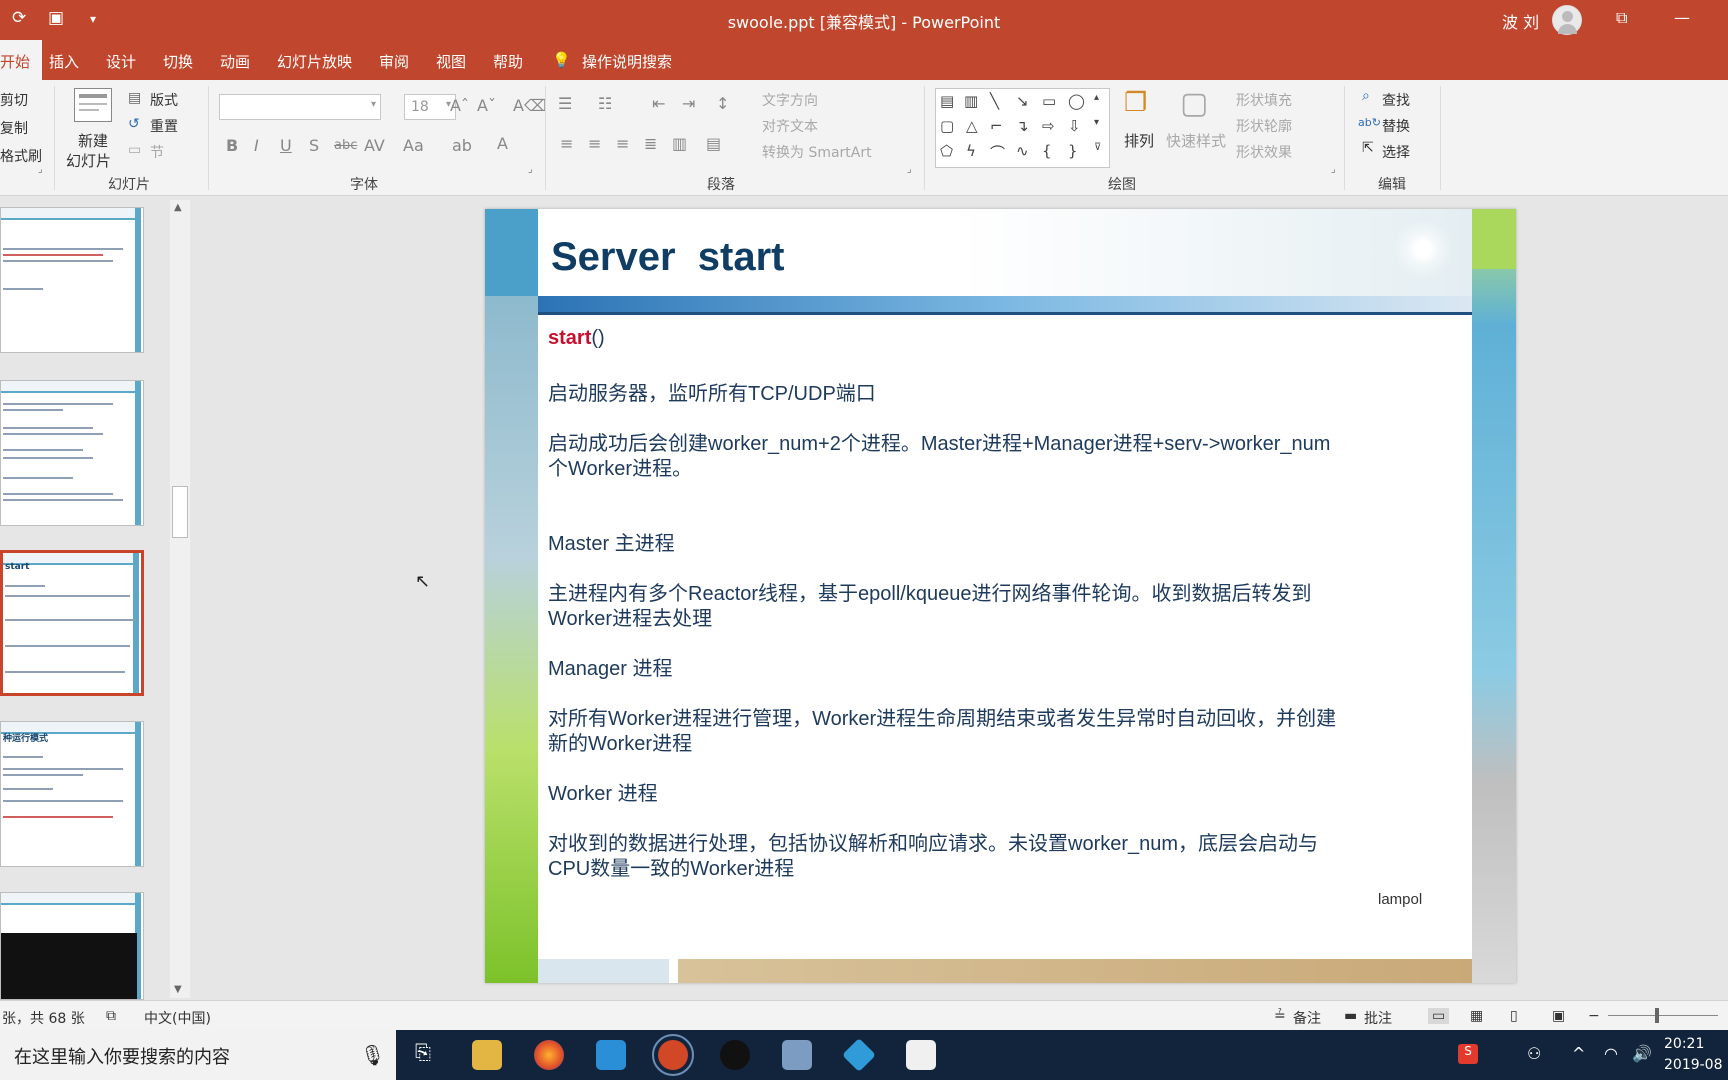  Describe the element at coordinates (157, 152) in the screenshot. I see `section-button: 节` at that location.